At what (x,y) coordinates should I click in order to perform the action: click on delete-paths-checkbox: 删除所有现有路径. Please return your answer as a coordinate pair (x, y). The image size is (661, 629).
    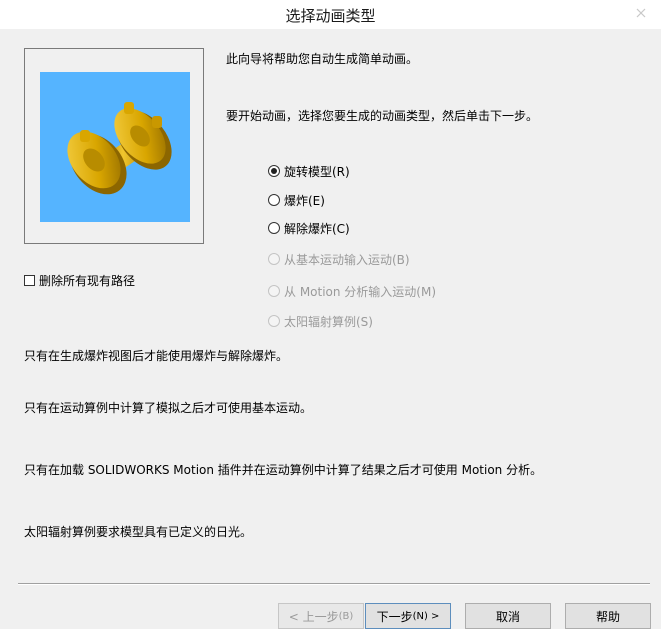
    Looking at the image, I should click on (79, 280).